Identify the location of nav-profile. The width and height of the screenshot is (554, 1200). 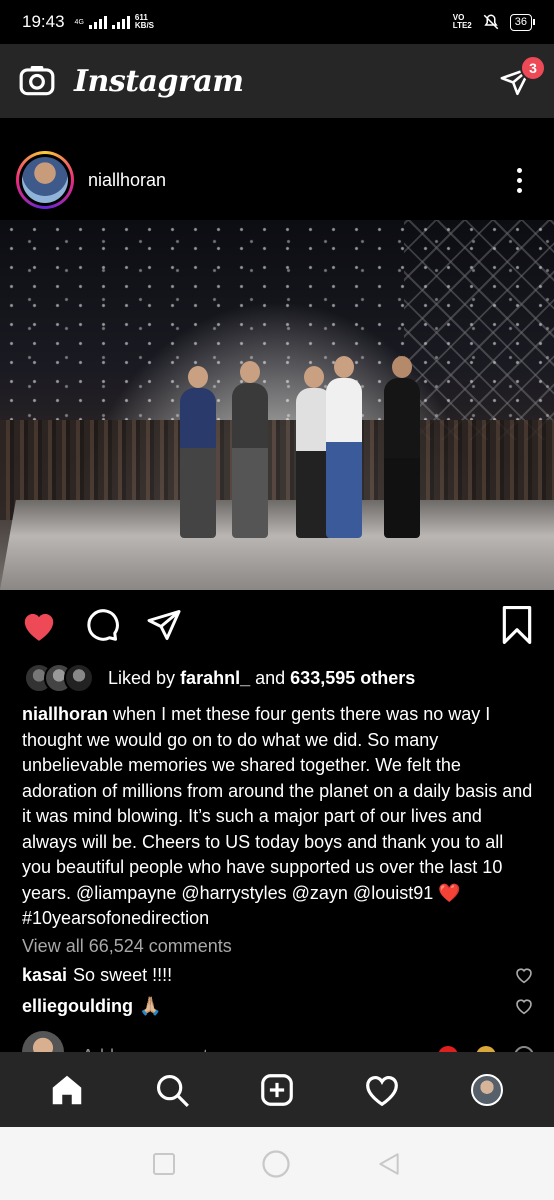
(487, 1090).